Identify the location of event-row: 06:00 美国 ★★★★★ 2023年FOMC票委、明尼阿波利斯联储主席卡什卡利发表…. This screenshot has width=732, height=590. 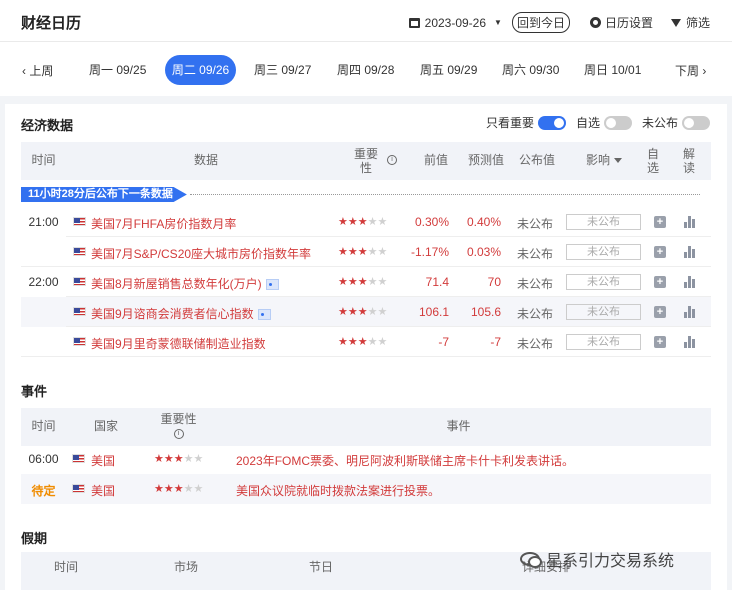
(366, 459).